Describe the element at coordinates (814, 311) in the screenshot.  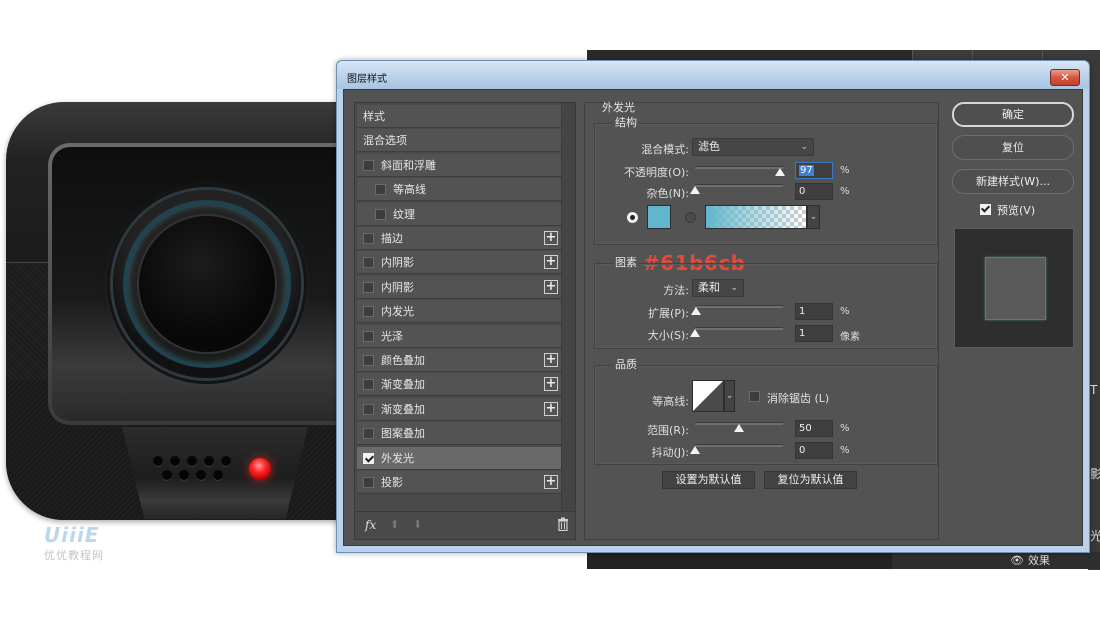
I see `spread-input: 1` at that location.